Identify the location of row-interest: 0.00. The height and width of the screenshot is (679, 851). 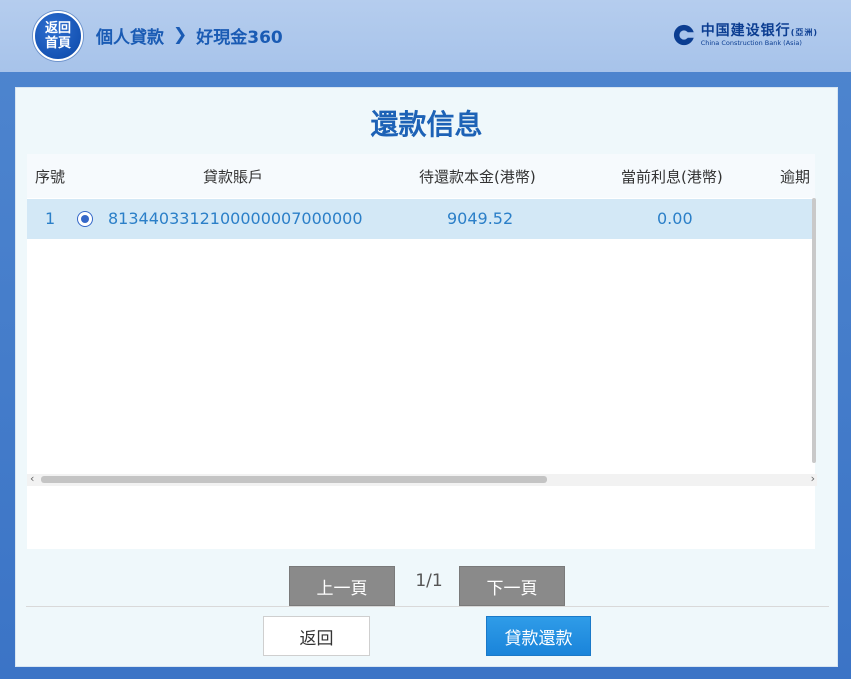
(675, 218).